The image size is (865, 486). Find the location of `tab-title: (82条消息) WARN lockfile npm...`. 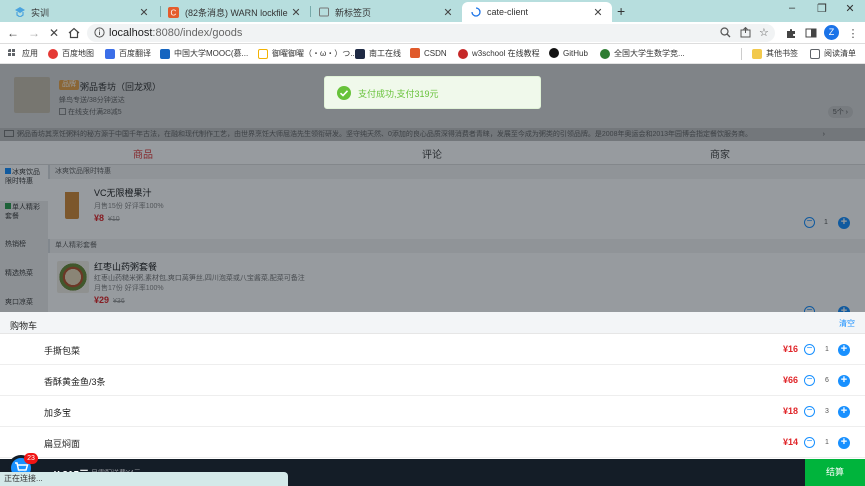

tab-title: (82条消息) WARN lockfile npm... is located at coordinates (237, 12).